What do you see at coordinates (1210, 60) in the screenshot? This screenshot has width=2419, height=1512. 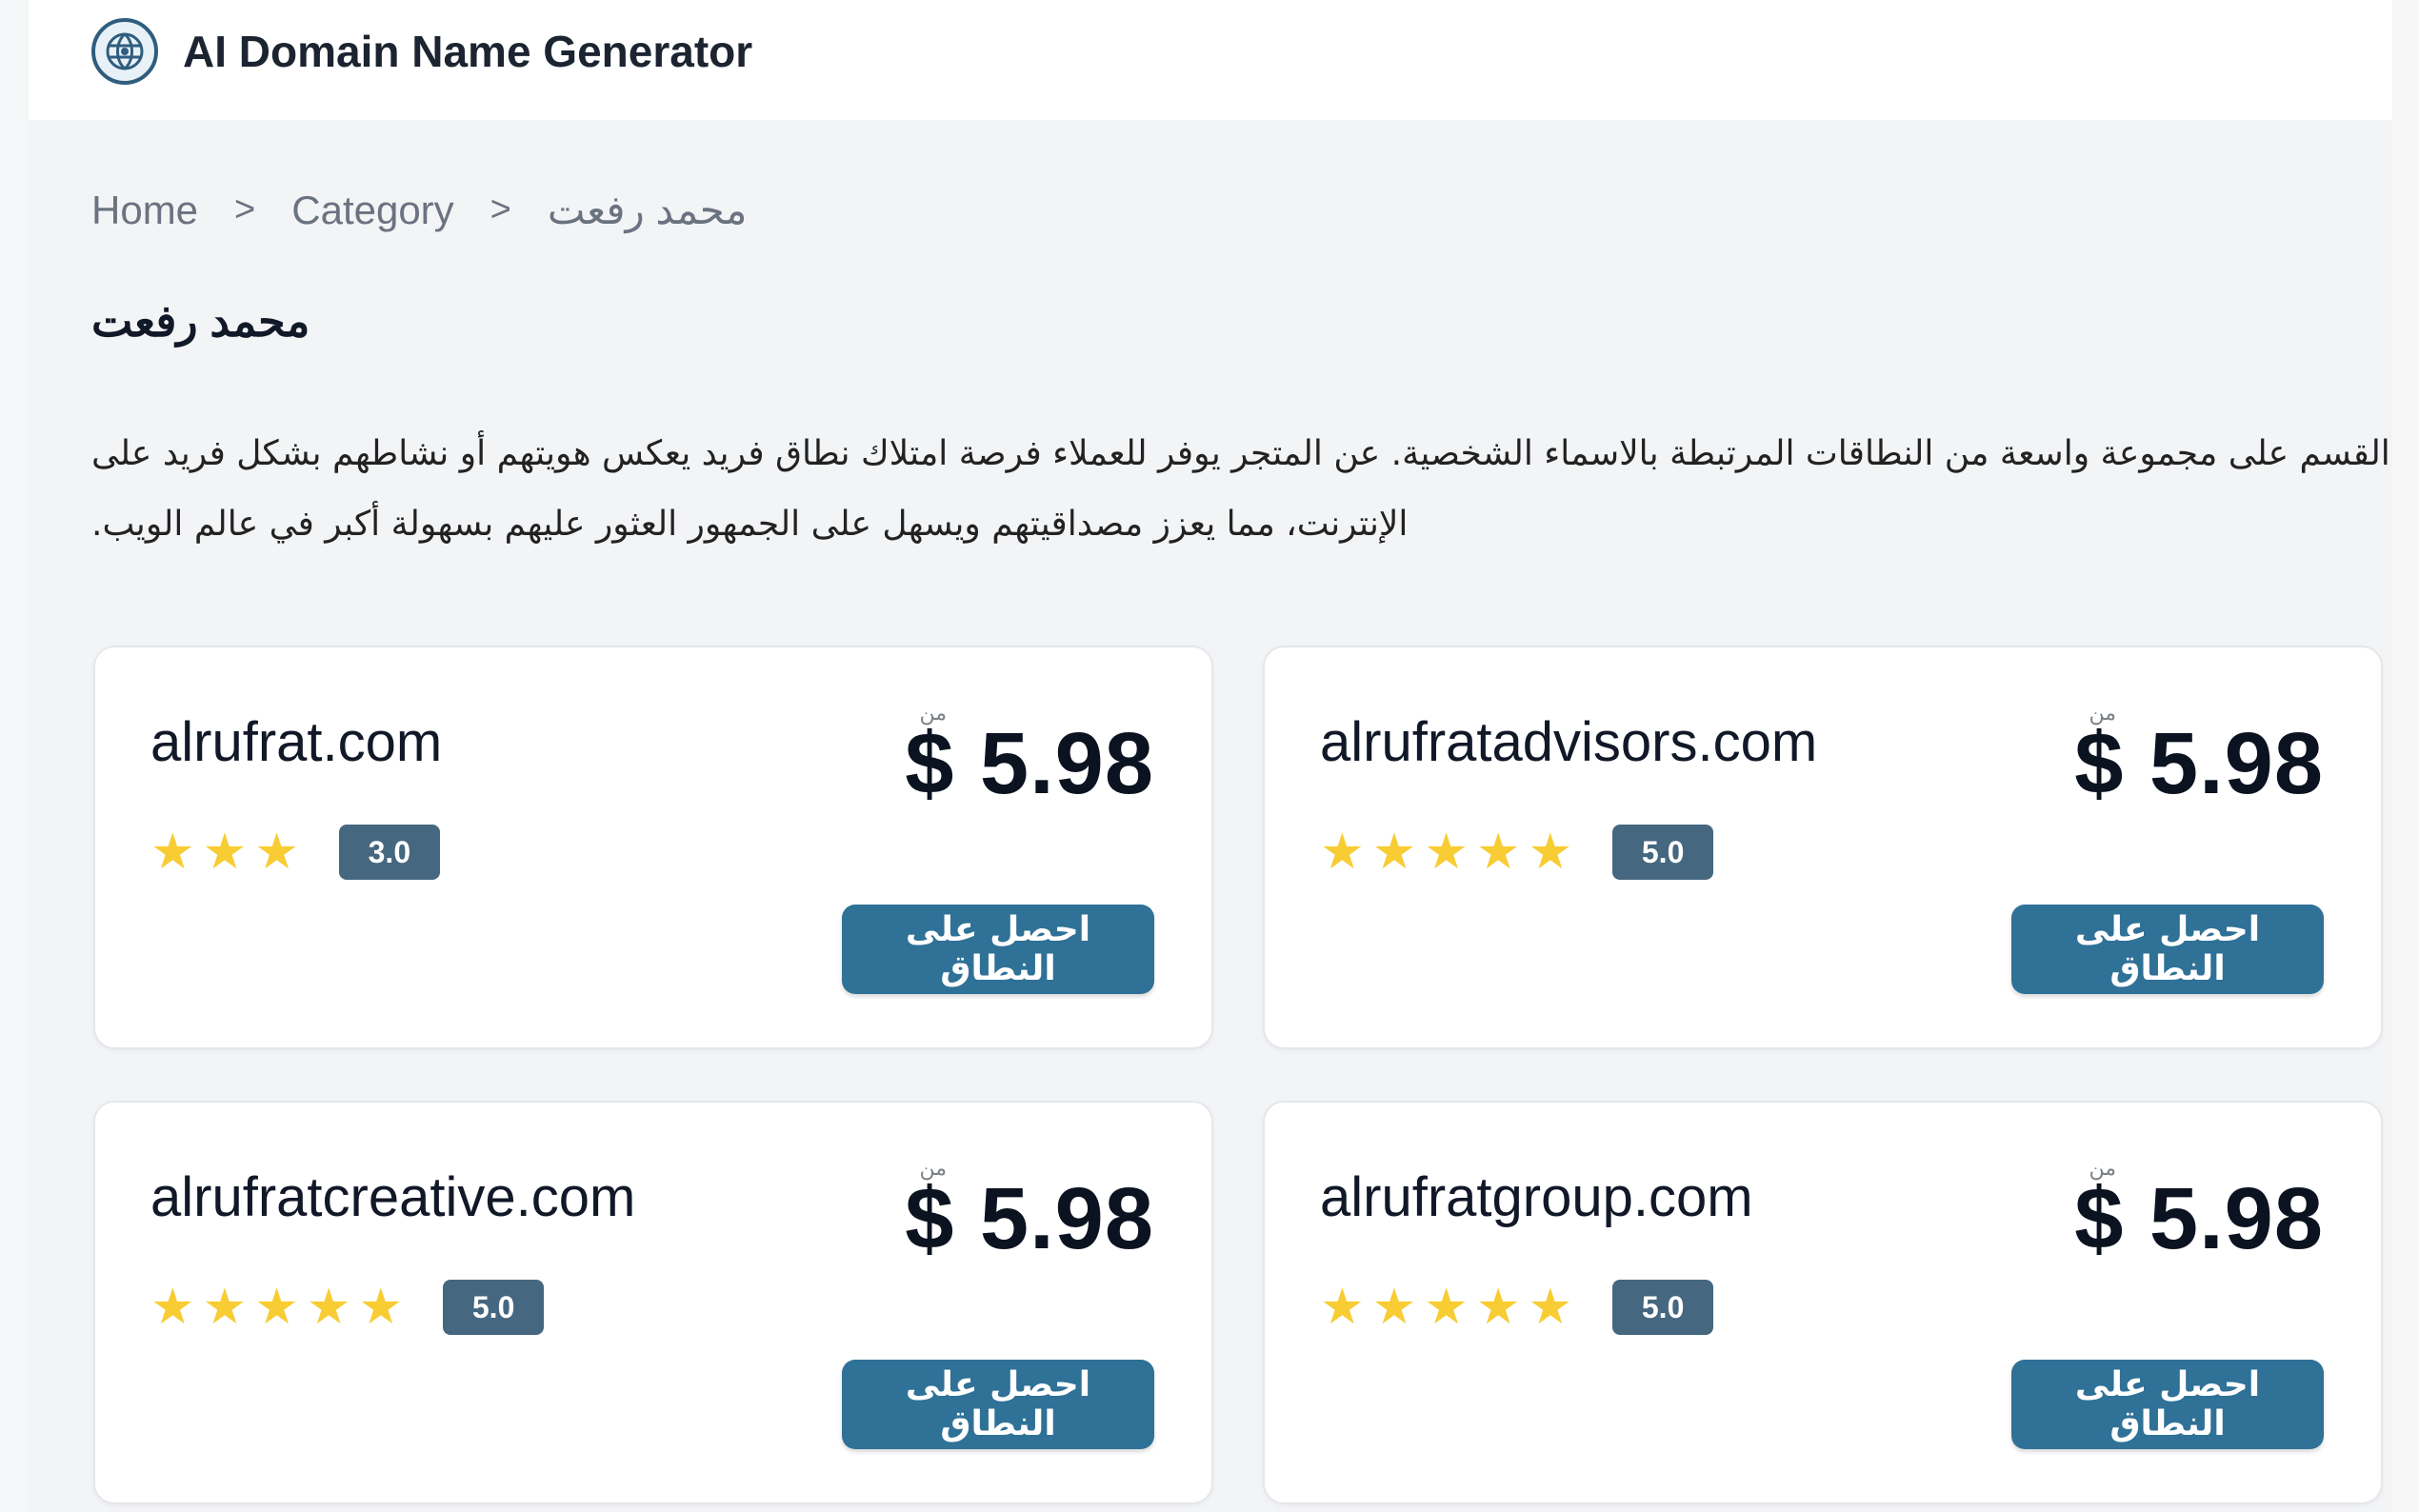 I see `top-bar: AI Domain Name Generator` at bounding box center [1210, 60].